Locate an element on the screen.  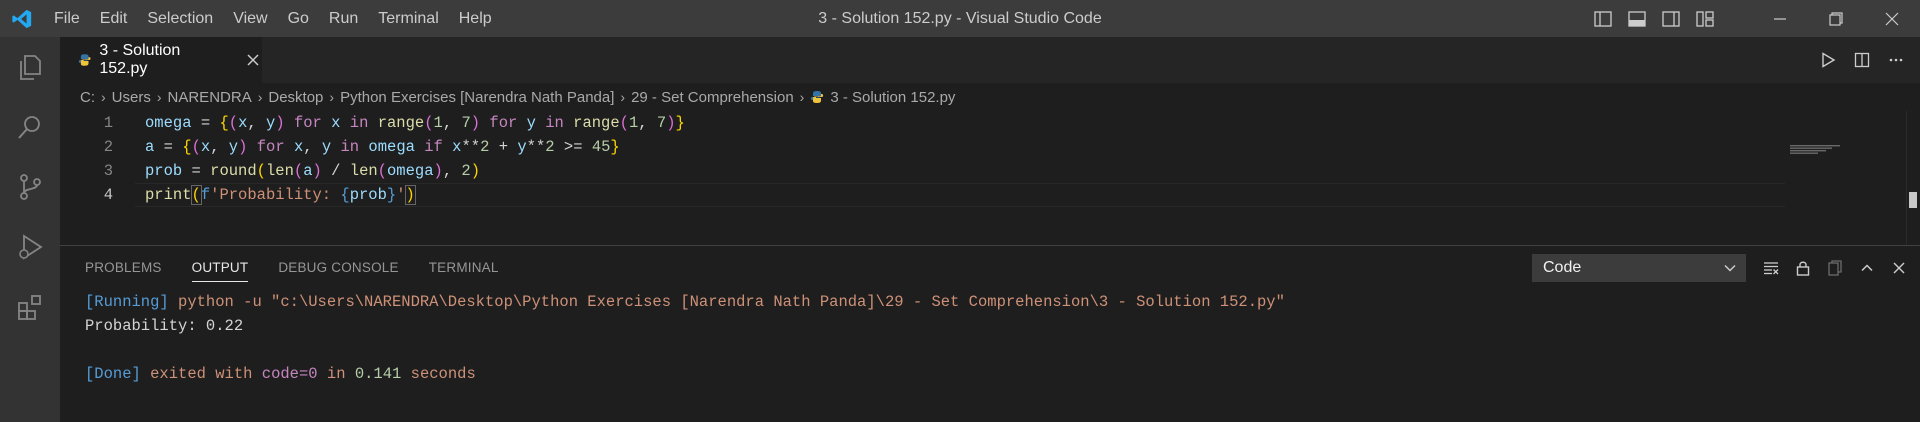
line-number: 3 is located at coordinates (108, 171).